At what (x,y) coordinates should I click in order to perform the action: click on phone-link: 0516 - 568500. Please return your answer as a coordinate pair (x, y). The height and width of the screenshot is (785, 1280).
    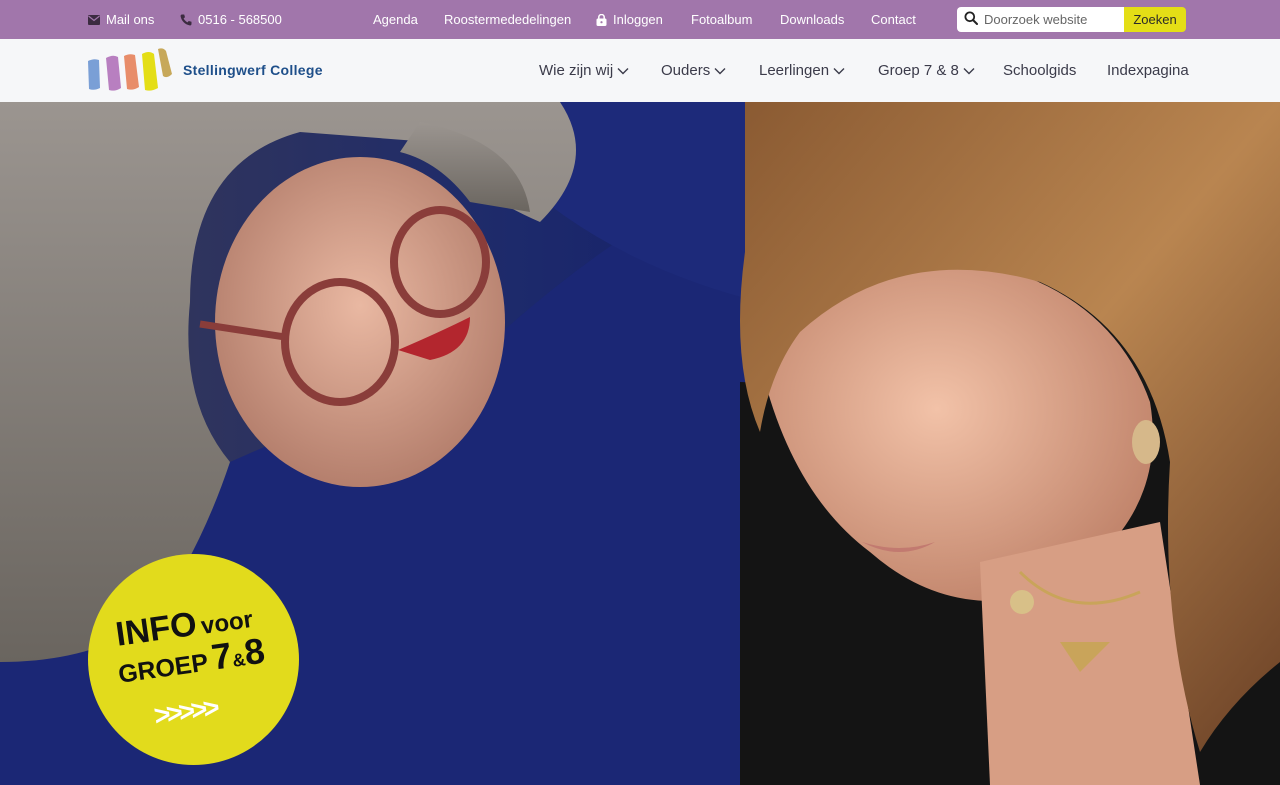
    Looking at the image, I should click on (231, 19).